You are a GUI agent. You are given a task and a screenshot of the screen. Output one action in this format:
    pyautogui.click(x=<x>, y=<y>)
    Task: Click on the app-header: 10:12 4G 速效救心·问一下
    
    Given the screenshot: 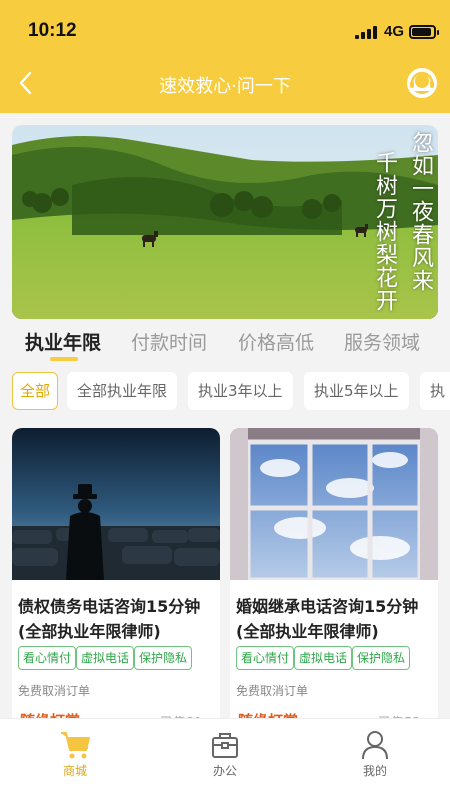 What is the action you would take?
    pyautogui.click(x=225, y=56)
    